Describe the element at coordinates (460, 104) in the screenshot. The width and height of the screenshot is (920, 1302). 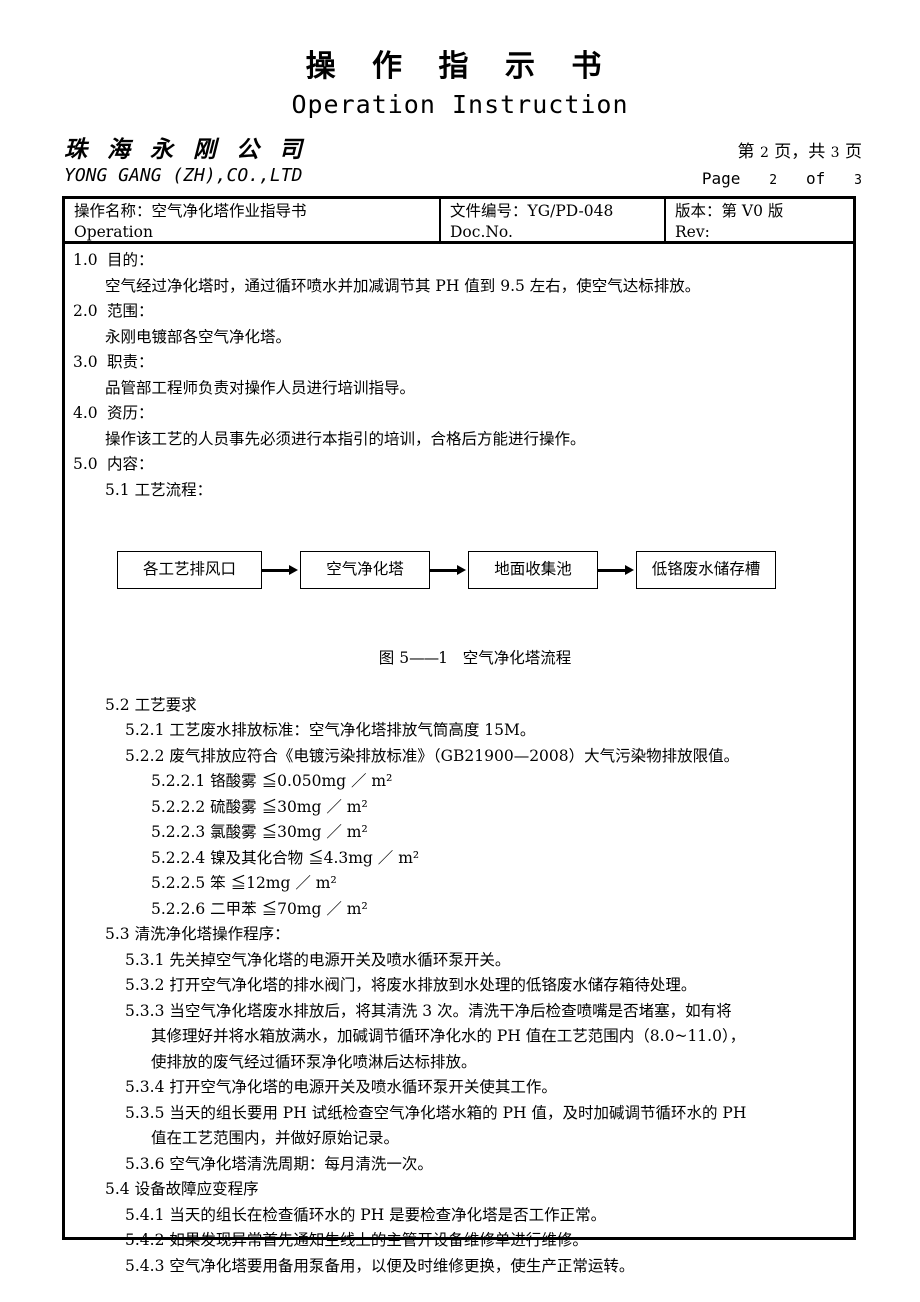
I see `document-title-en: Operation Instruction` at that location.